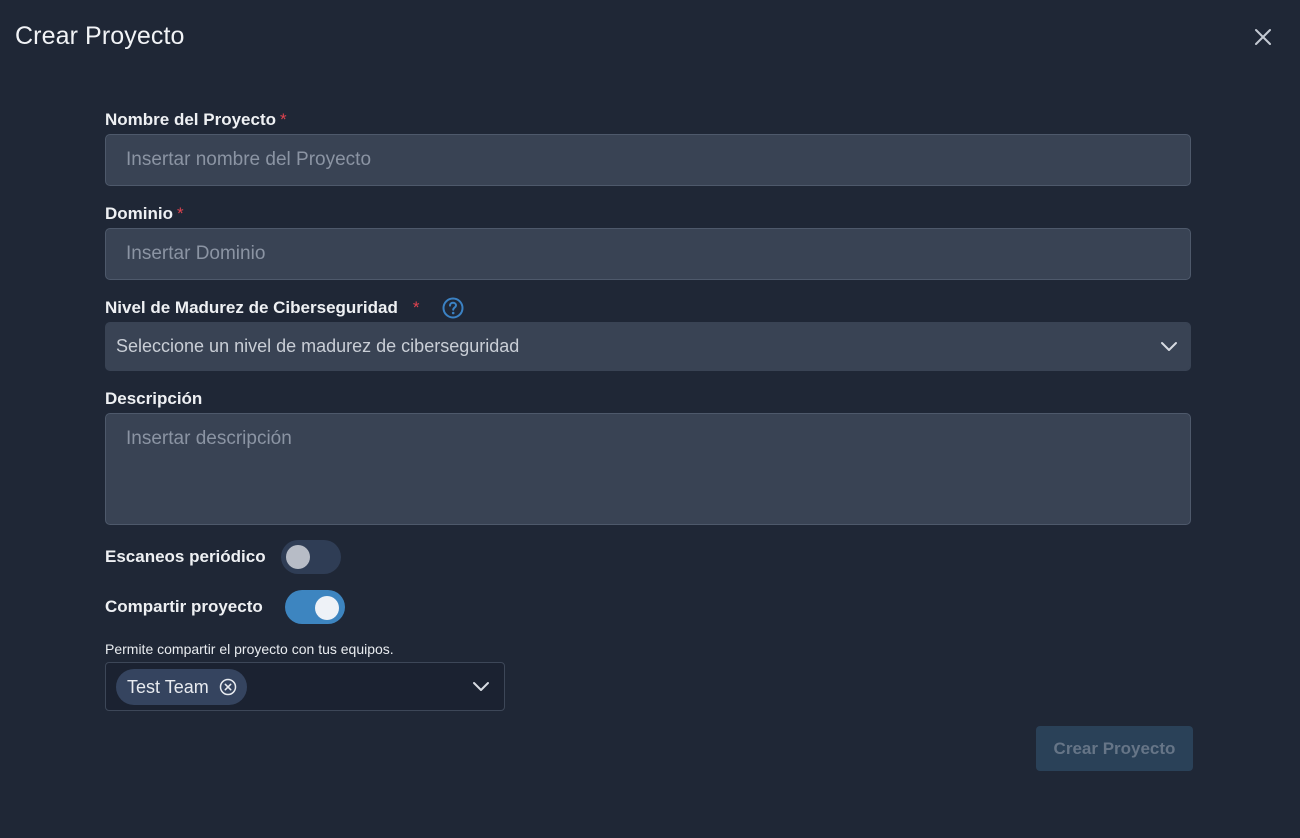 This screenshot has height=838, width=1300. I want to click on team-chip: Test Team, so click(181, 687).